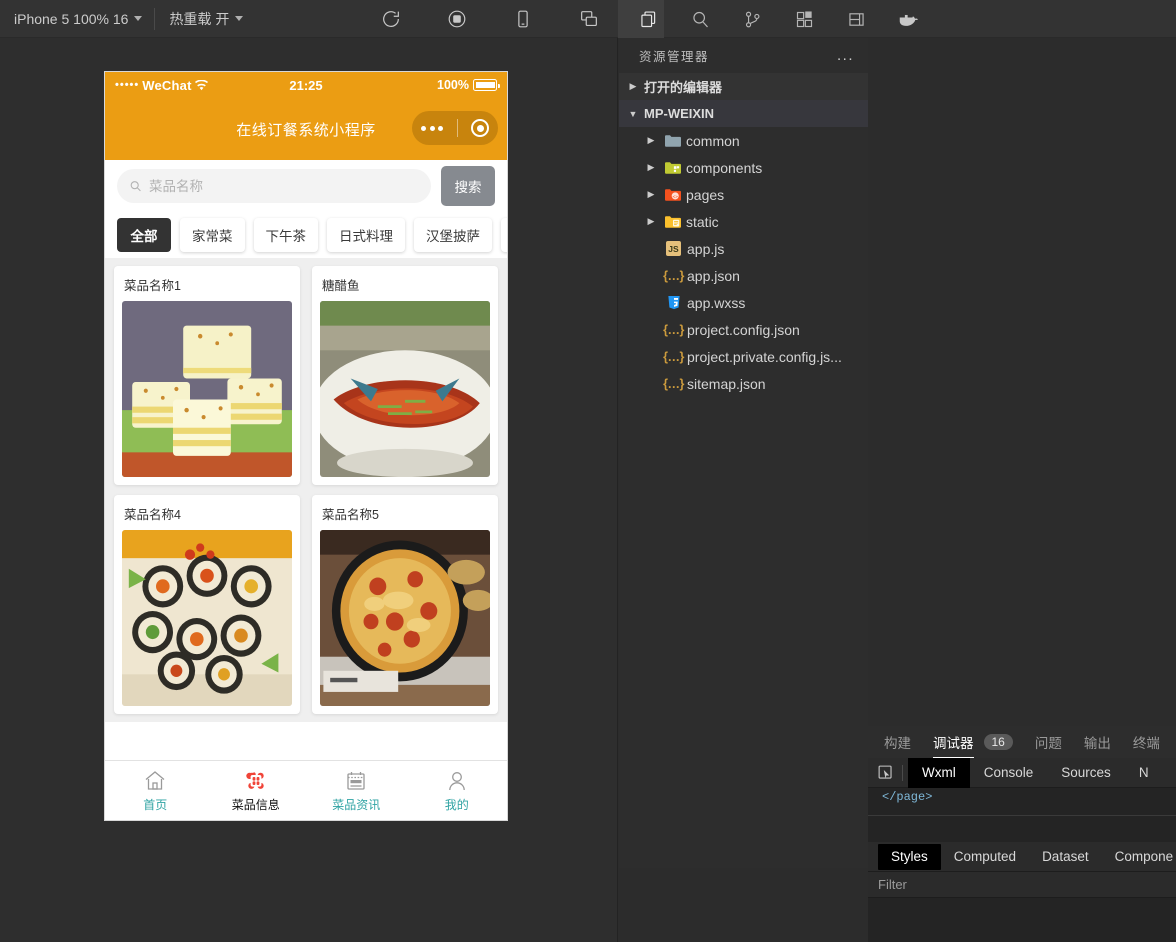  I want to click on tab-profile: 我的, so click(457, 791).